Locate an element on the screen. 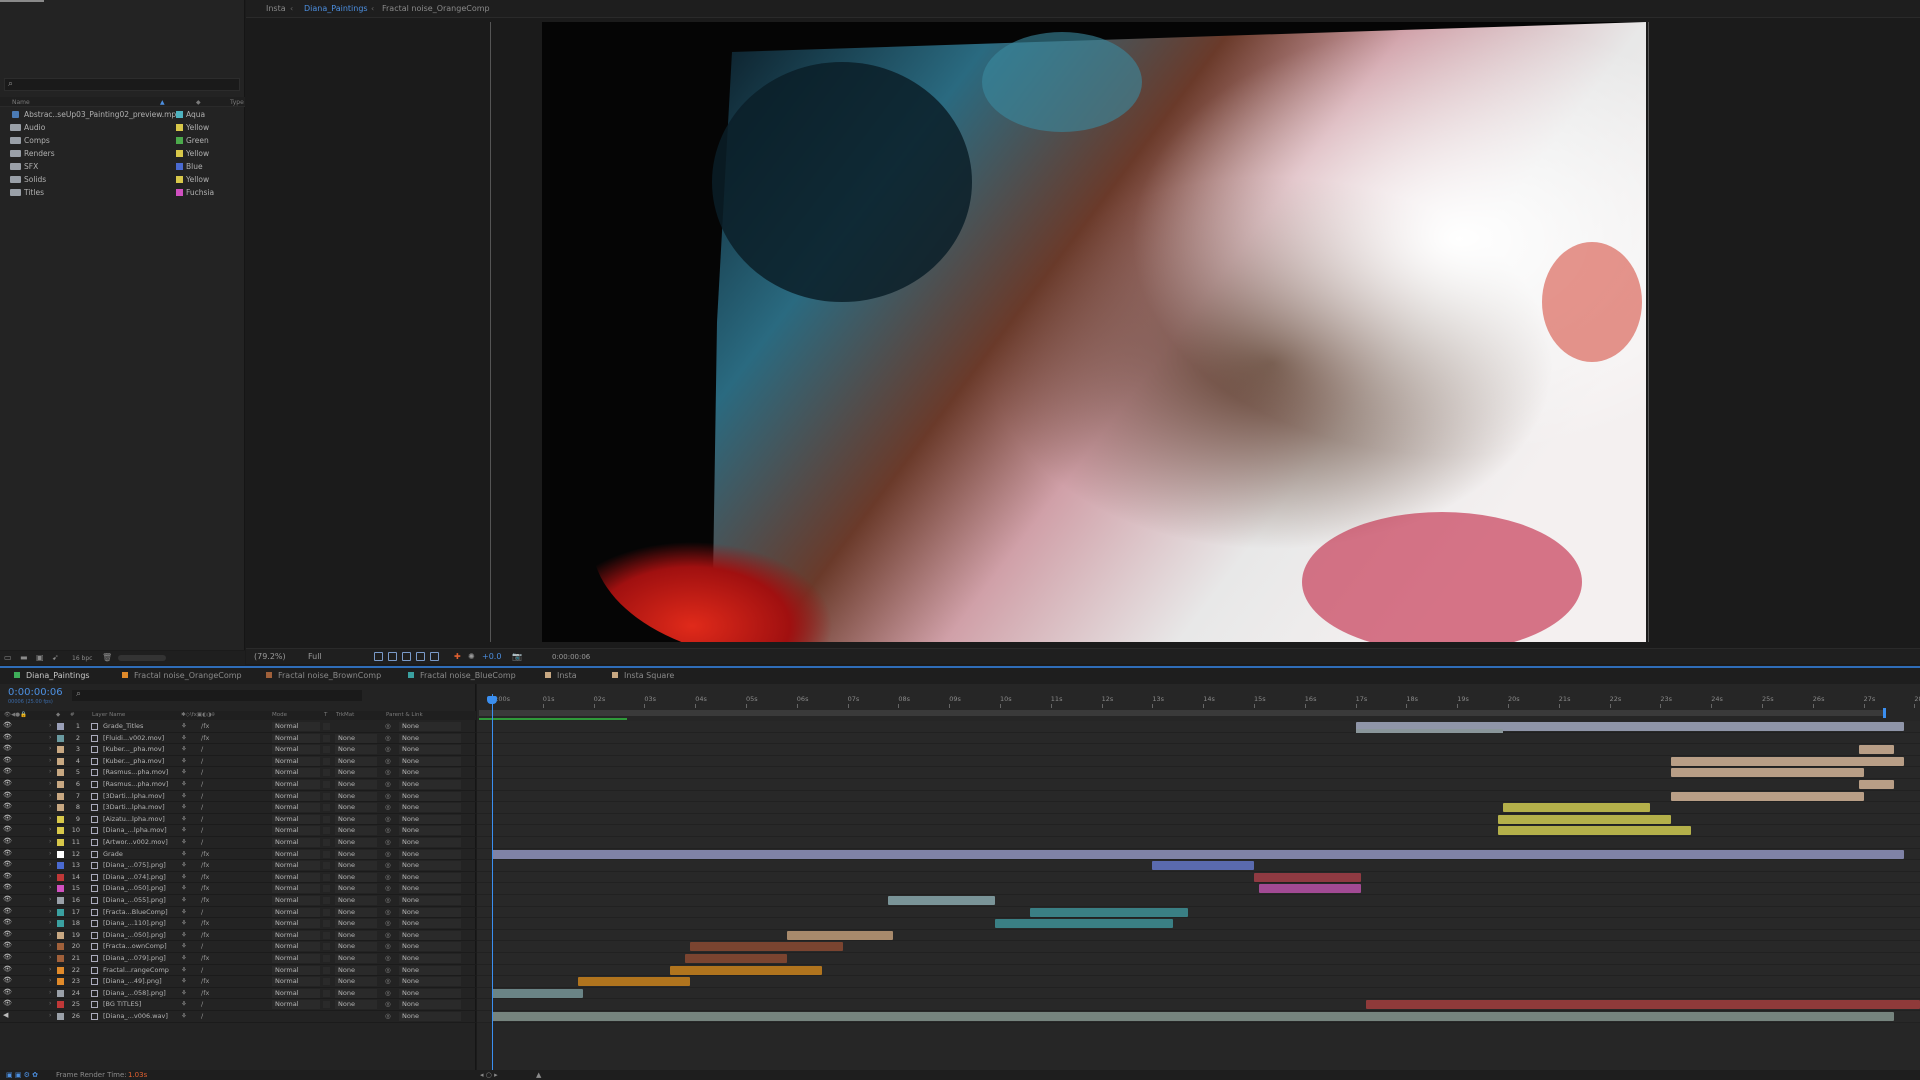  layer-row: 👁 › 5 [Rasmus...pha.mov] ⚘ / Normal None ◎ None is located at coordinates (238, 773).